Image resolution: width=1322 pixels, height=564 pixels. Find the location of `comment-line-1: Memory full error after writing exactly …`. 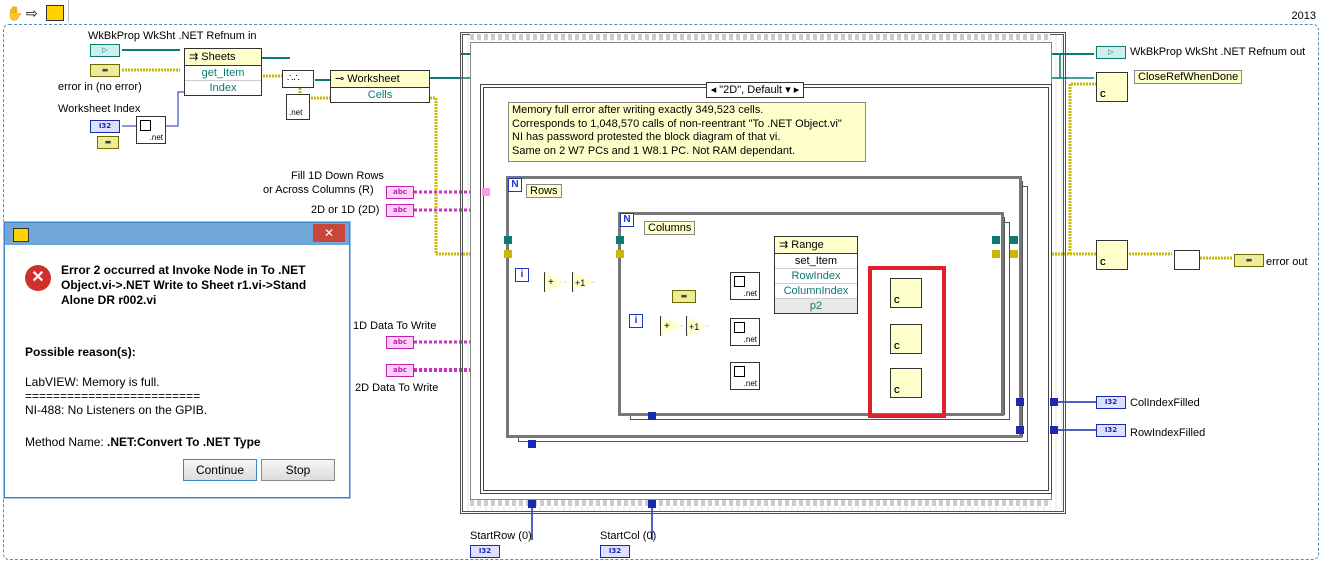

comment-line-1: Memory full error after writing exactly … is located at coordinates (638, 110).